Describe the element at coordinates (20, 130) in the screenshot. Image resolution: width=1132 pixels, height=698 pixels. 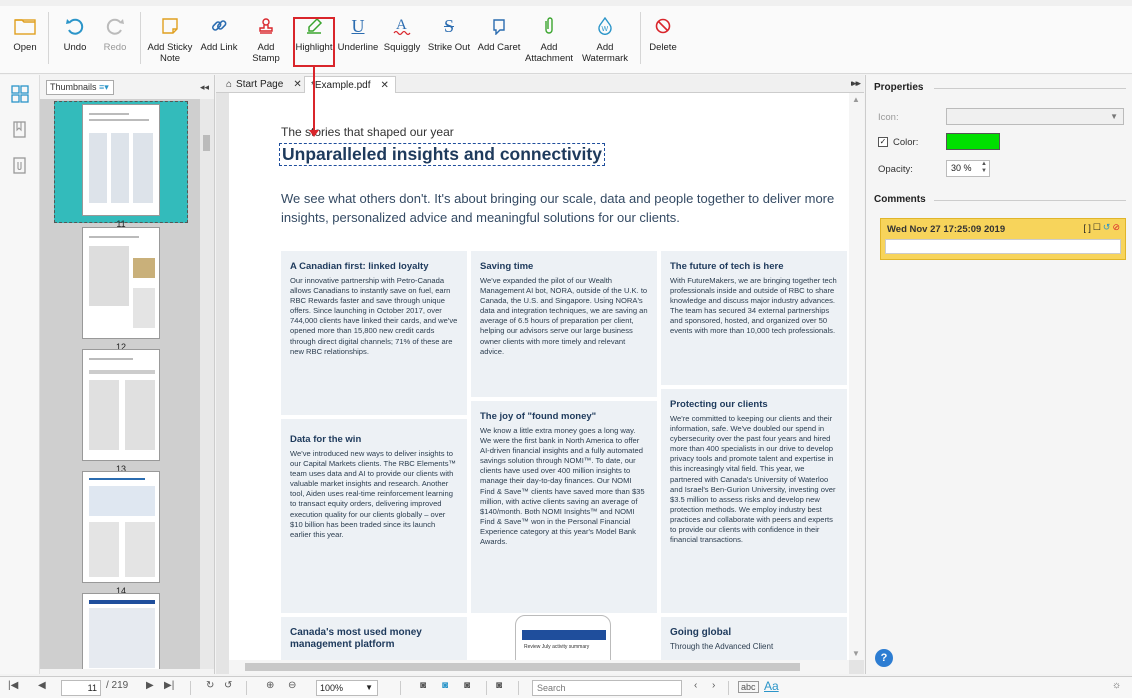
I see `bookmarks-icon` at that location.